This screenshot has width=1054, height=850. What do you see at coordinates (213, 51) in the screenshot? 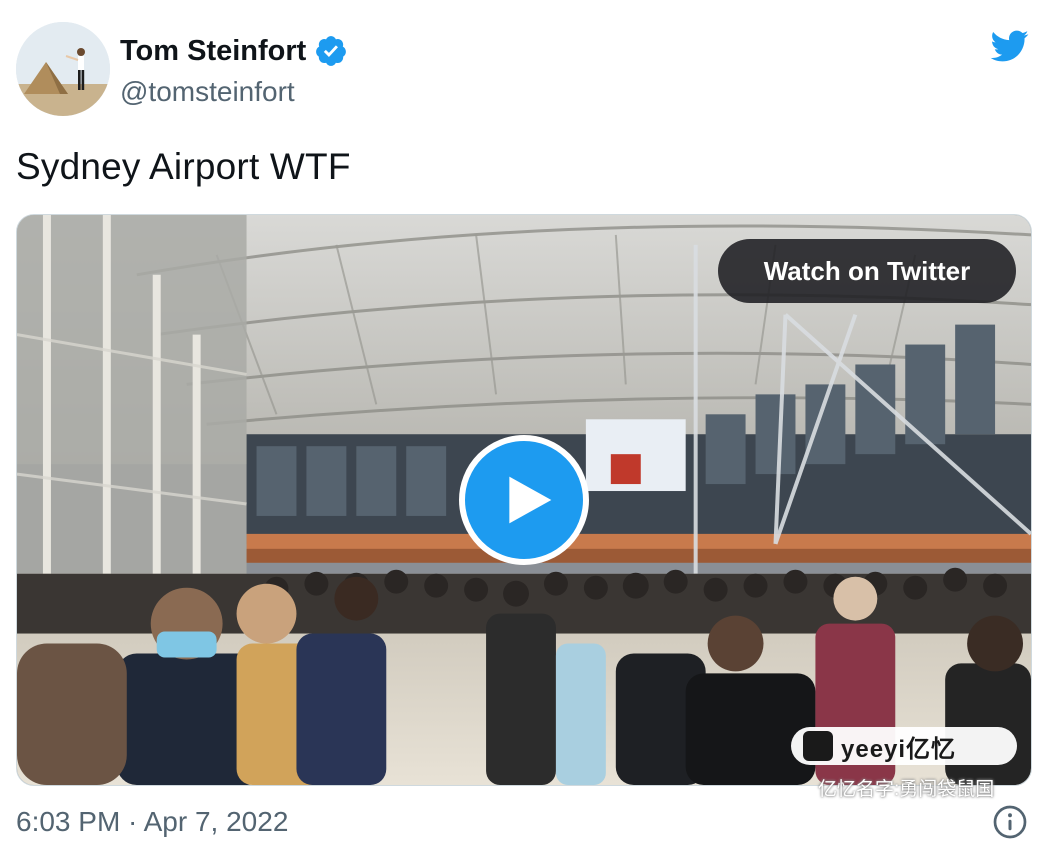
I see `author-display-name: Tom Steinfort` at bounding box center [213, 51].